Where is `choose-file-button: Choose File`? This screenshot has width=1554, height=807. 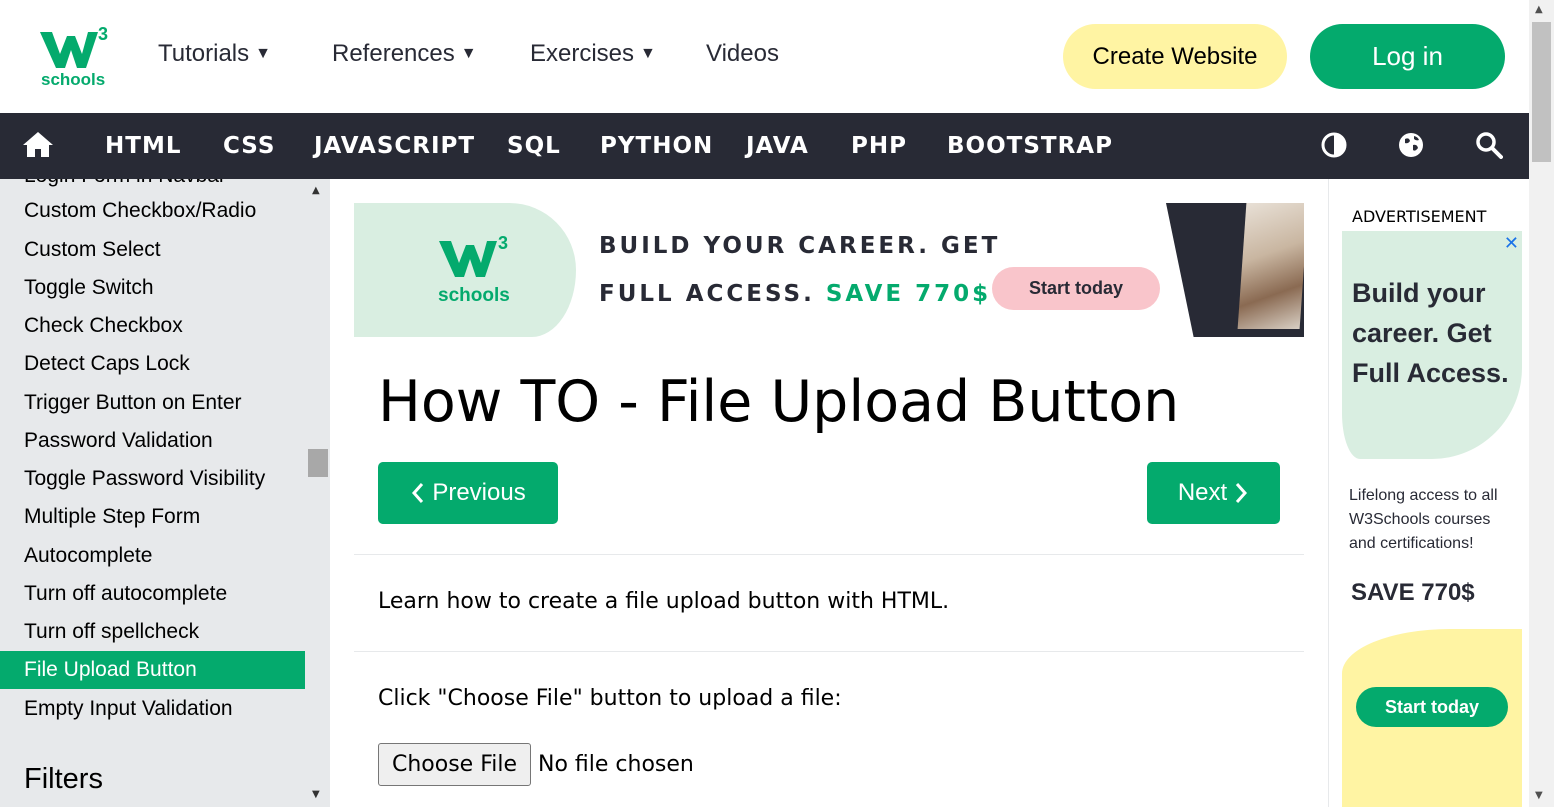
choose-file-button: Choose File is located at coordinates (454, 764).